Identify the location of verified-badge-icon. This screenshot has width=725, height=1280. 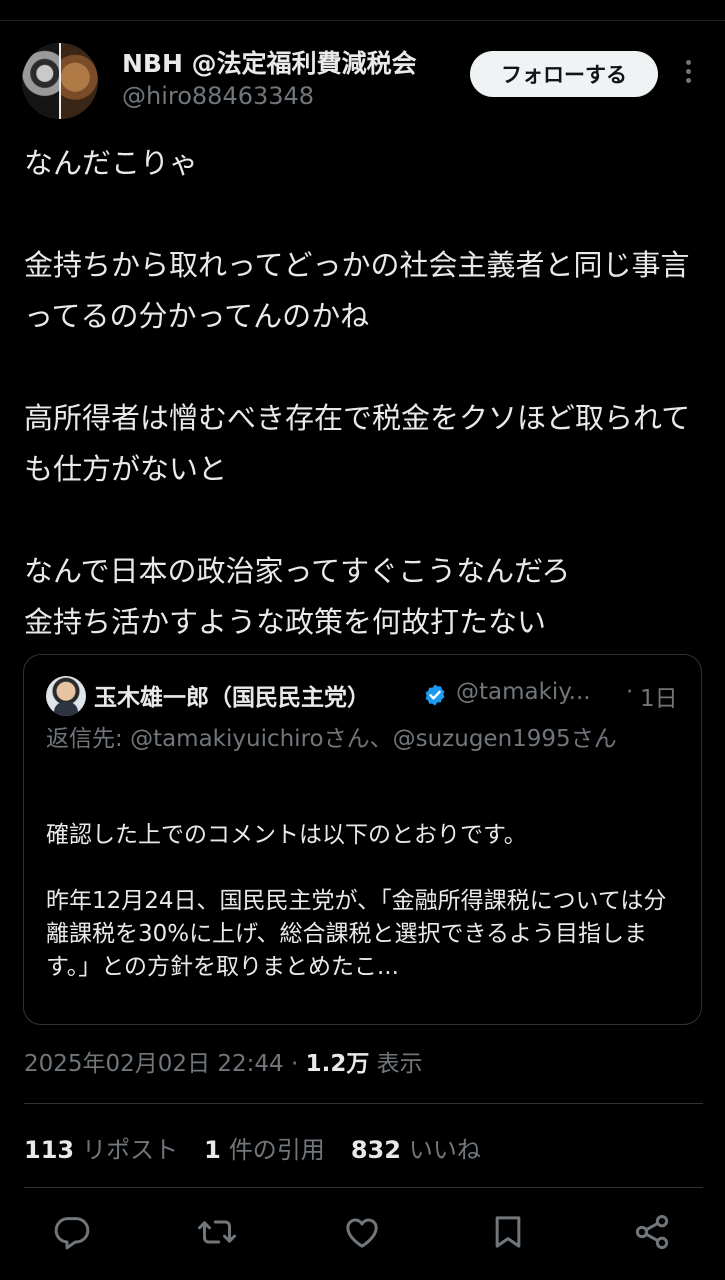
(435, 695).